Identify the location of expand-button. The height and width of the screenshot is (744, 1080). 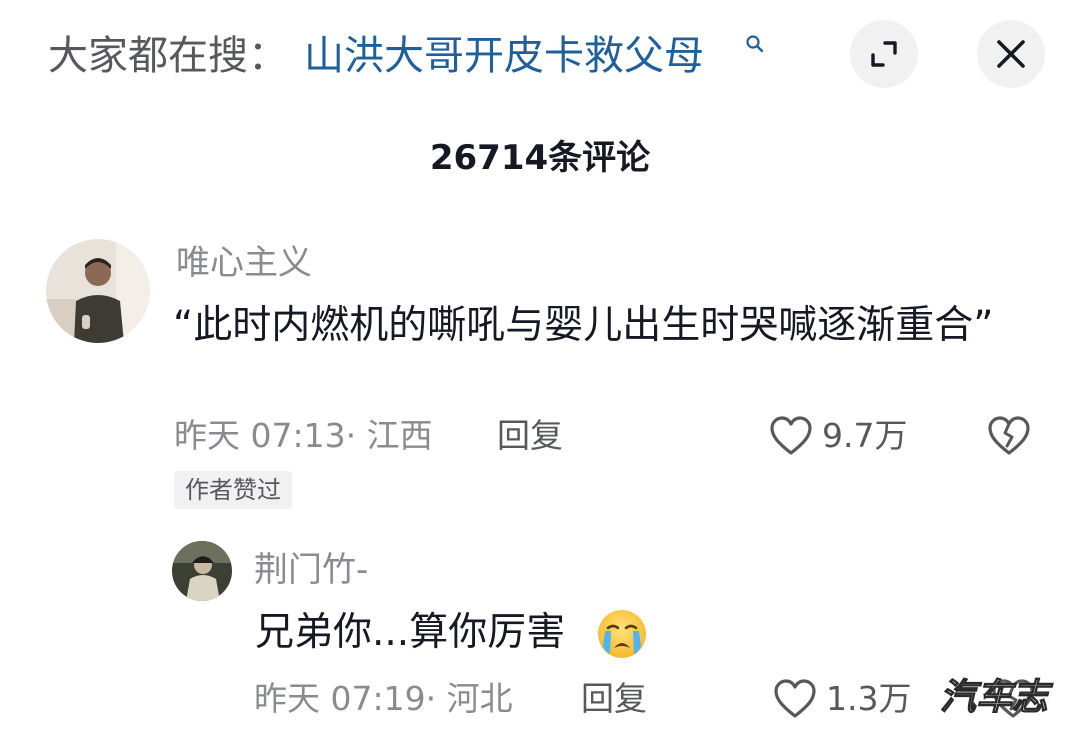
(884, 54).